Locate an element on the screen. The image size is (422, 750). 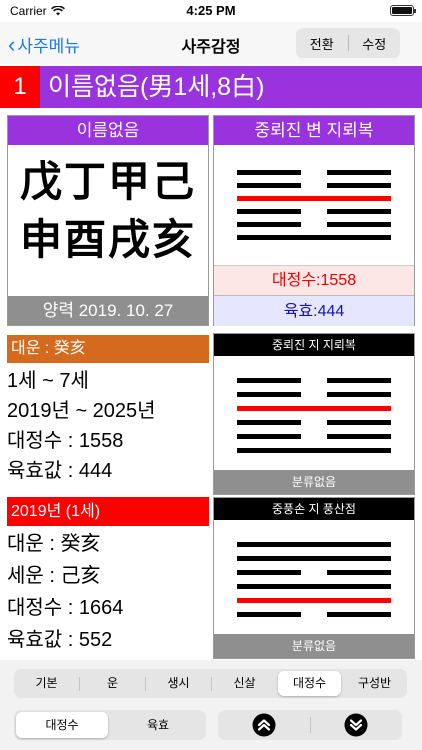
edit-button: 수정 is located at coordinates (375, 43).